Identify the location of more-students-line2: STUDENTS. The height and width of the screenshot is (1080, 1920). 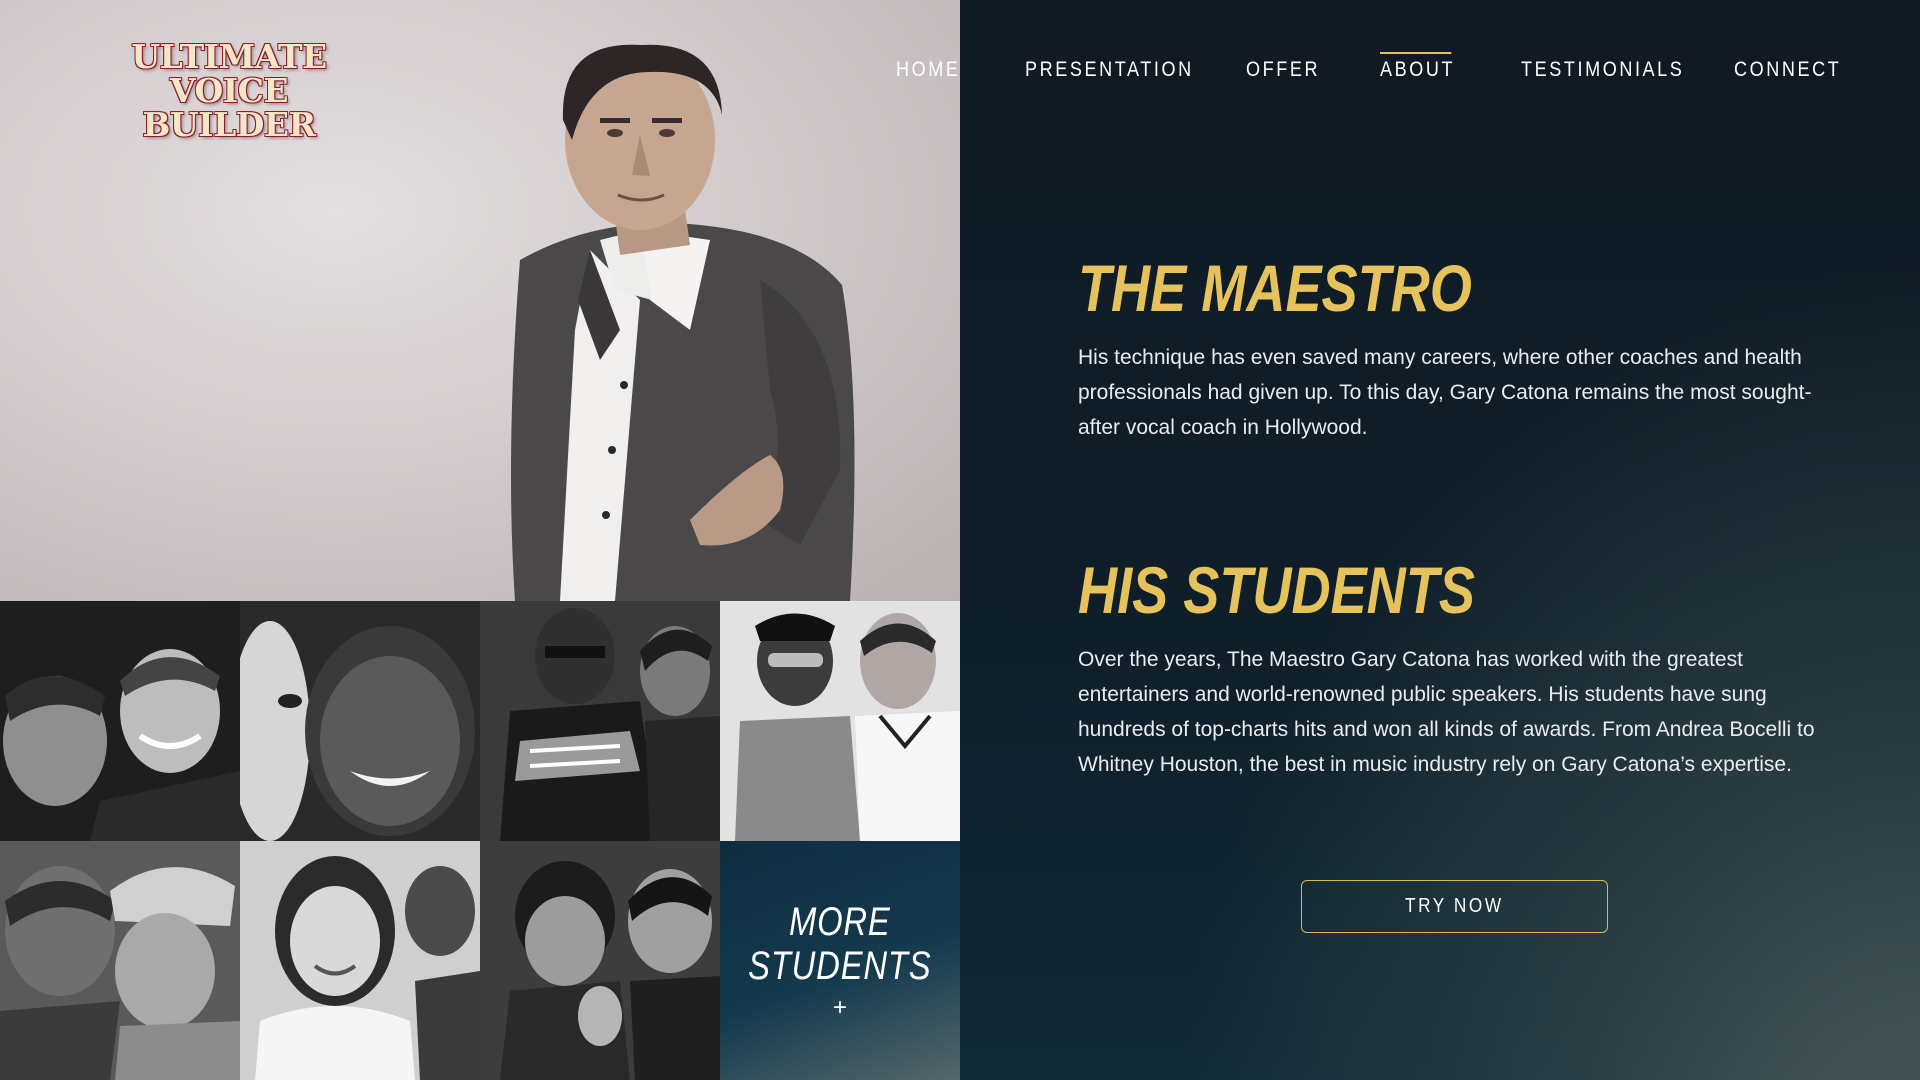
(840, 965).